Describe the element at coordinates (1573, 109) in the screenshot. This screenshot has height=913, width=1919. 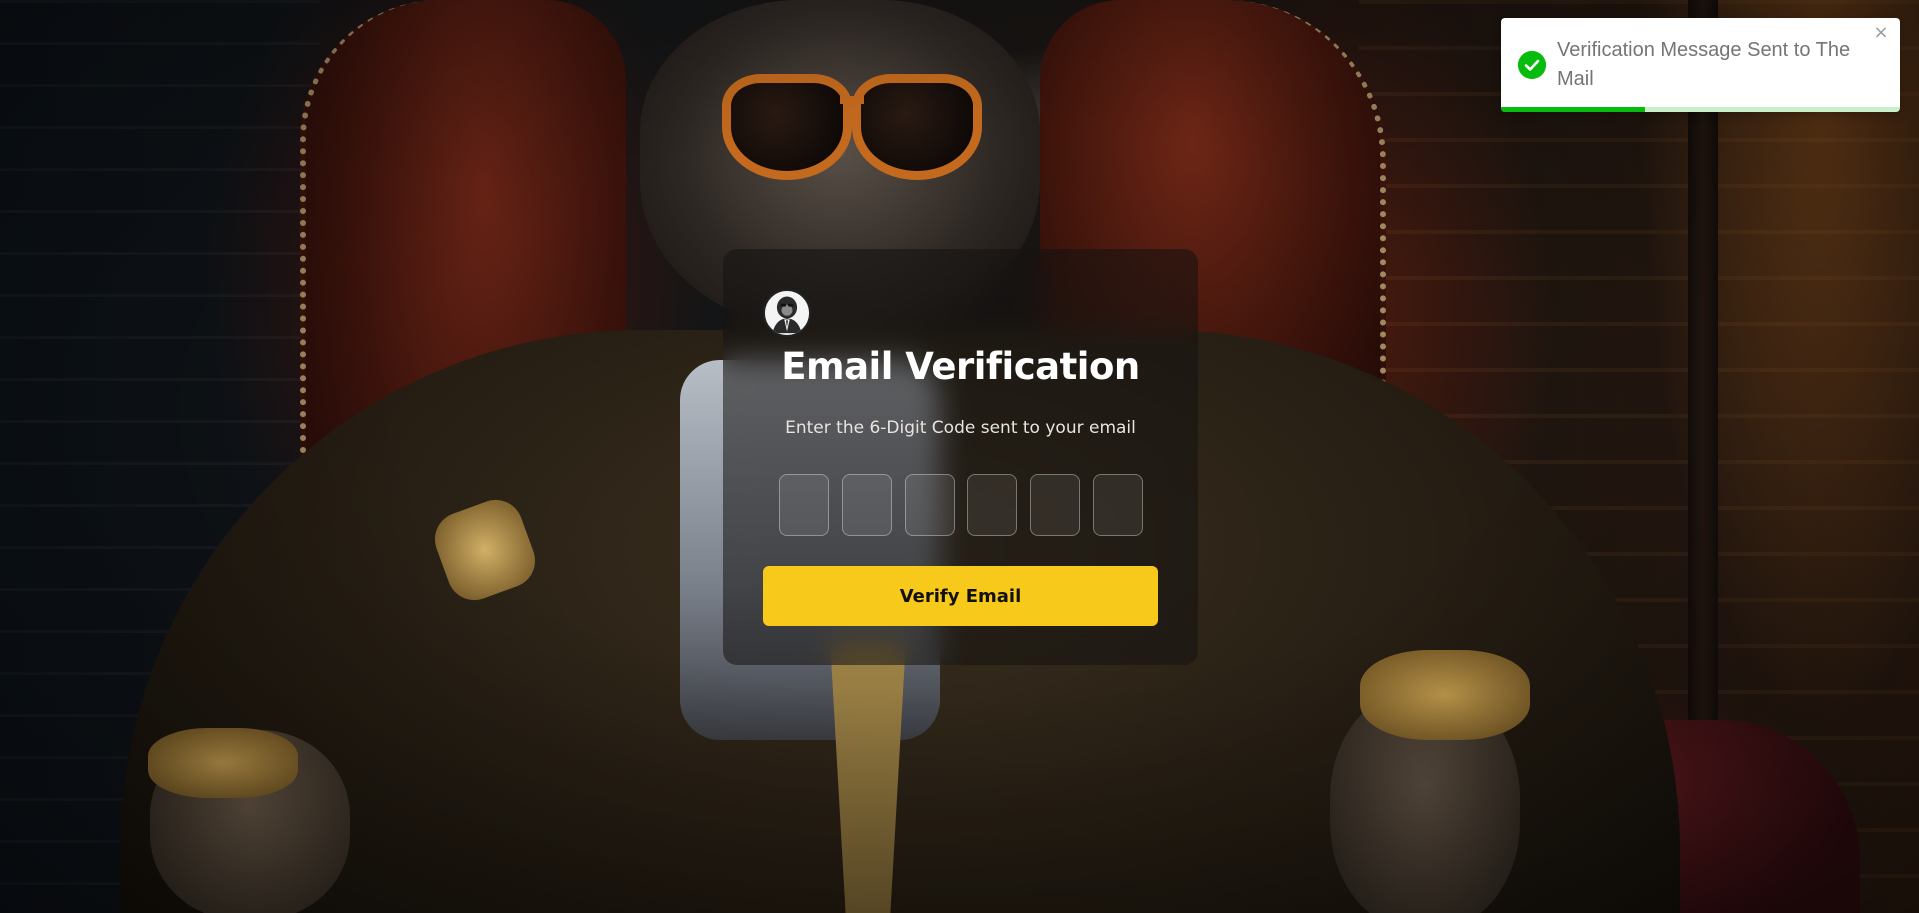
I see `toast-progress-bar` at that location.